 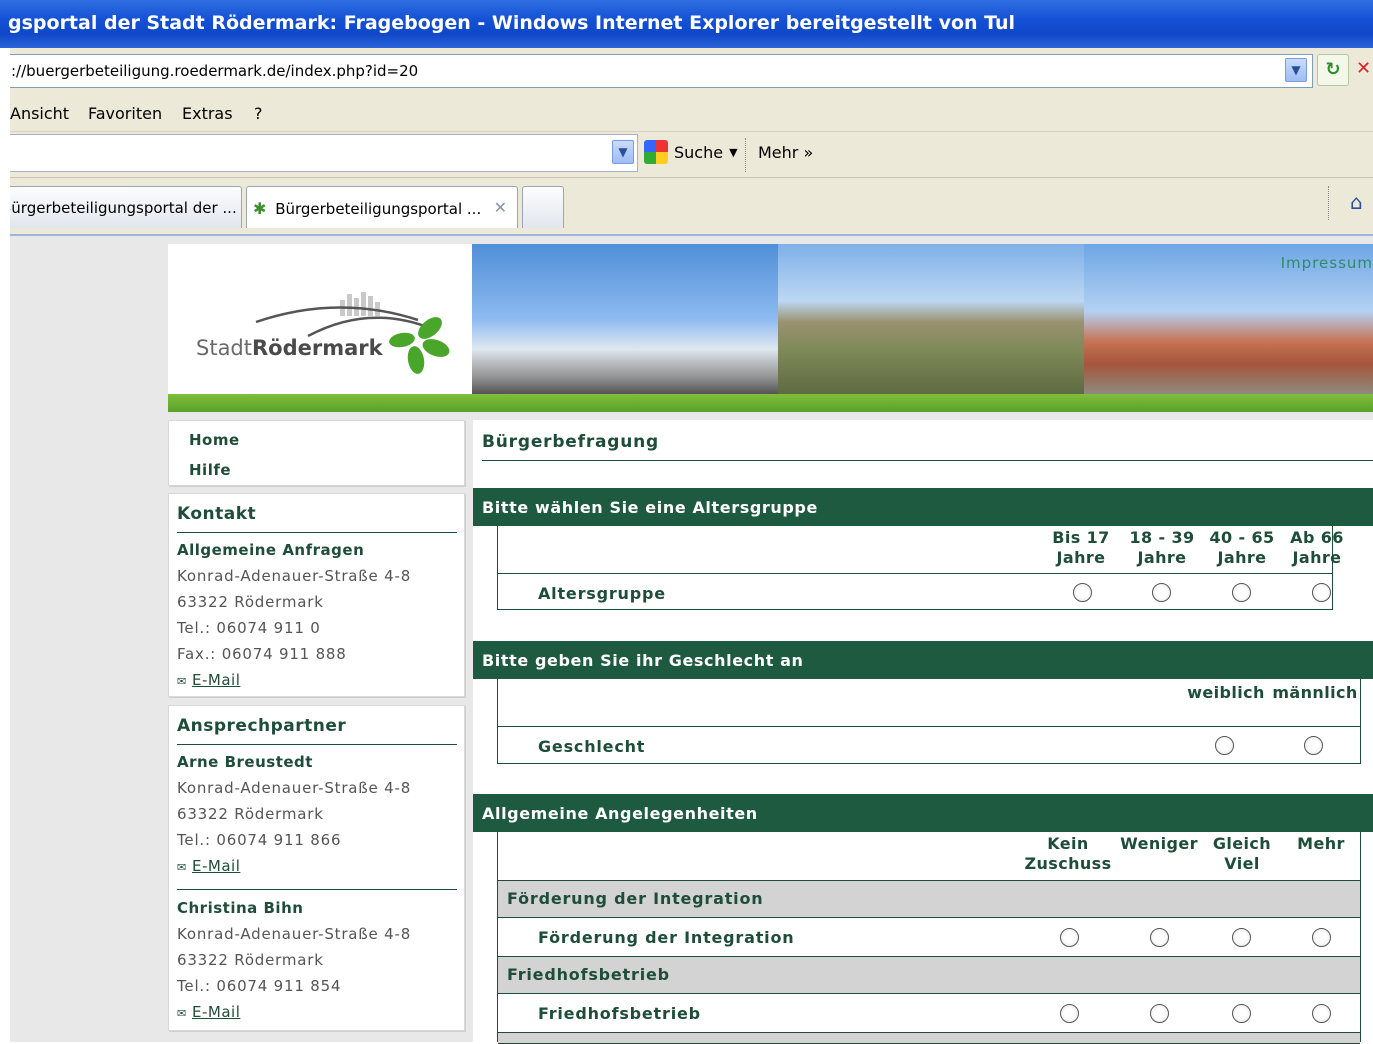 I want to click on radio-gender-maennlich, so click(x=1313, y=745).